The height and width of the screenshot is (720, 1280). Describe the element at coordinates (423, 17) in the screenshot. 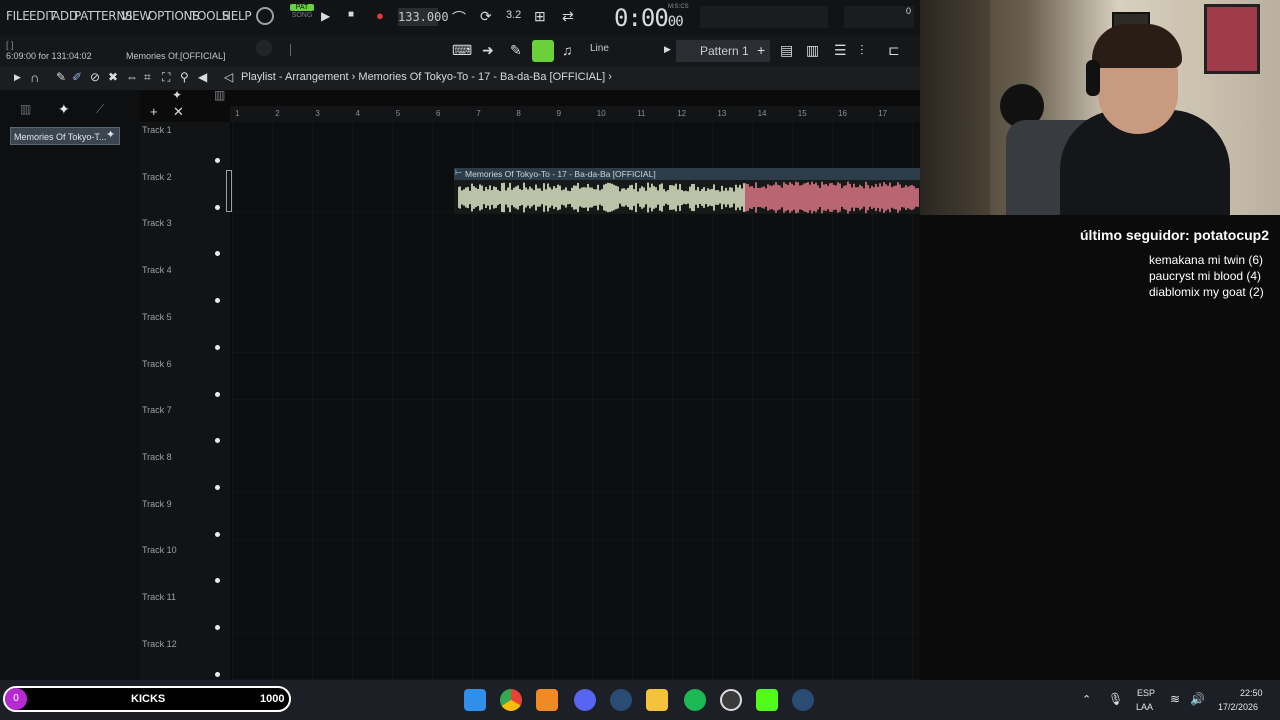

I see `tempo-display: 133.000` at that location.